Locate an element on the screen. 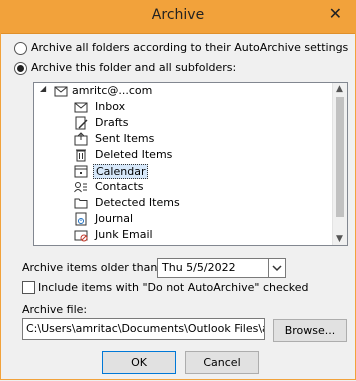  tree-item-label: Journal is located at coordinates (114, 218).